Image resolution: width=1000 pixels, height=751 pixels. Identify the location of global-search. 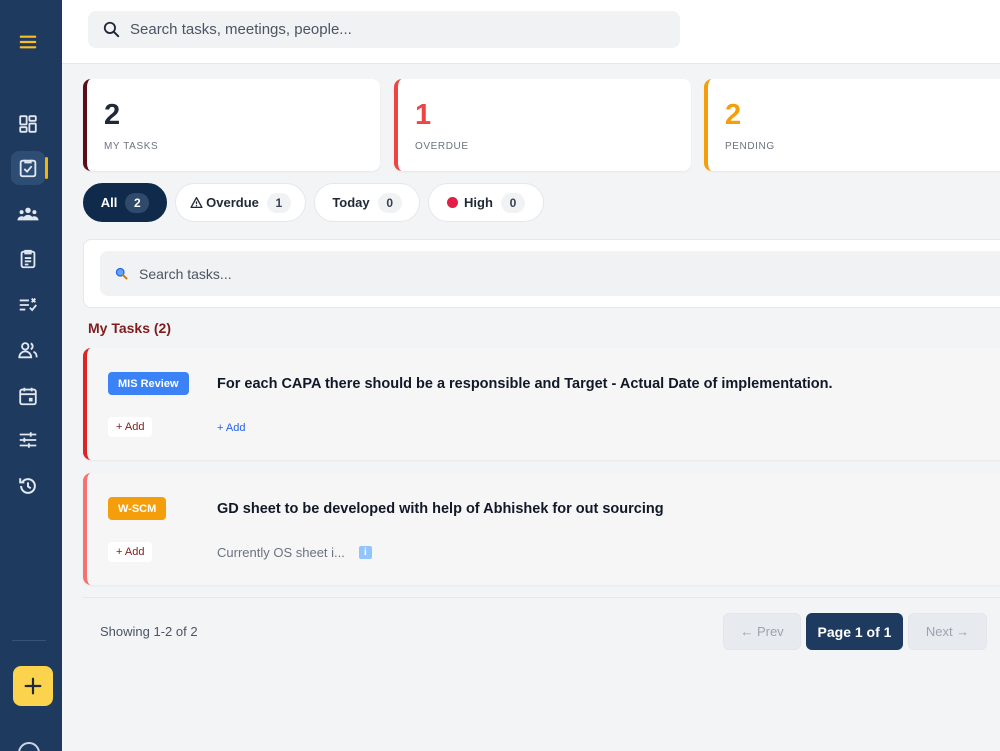
(384, 29).